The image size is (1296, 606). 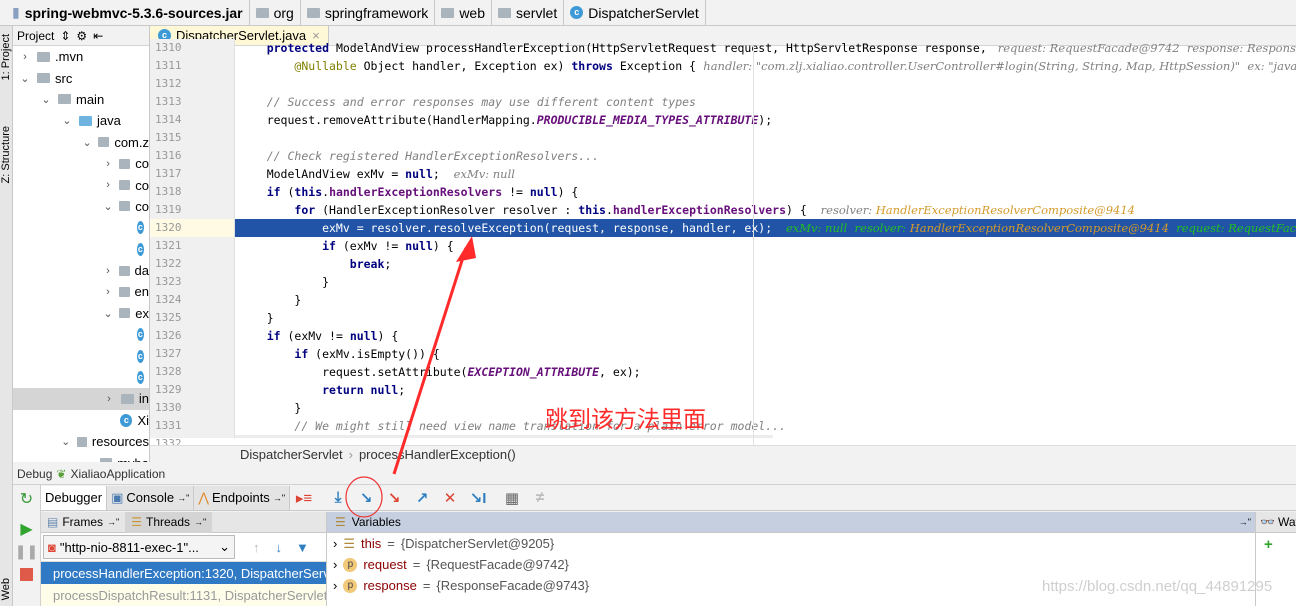 What do you see at coordinates (635, 13) in the screenshot?
I see `breadcrumb-item: c DispatcherServlet` at bounding box center [635, 13].